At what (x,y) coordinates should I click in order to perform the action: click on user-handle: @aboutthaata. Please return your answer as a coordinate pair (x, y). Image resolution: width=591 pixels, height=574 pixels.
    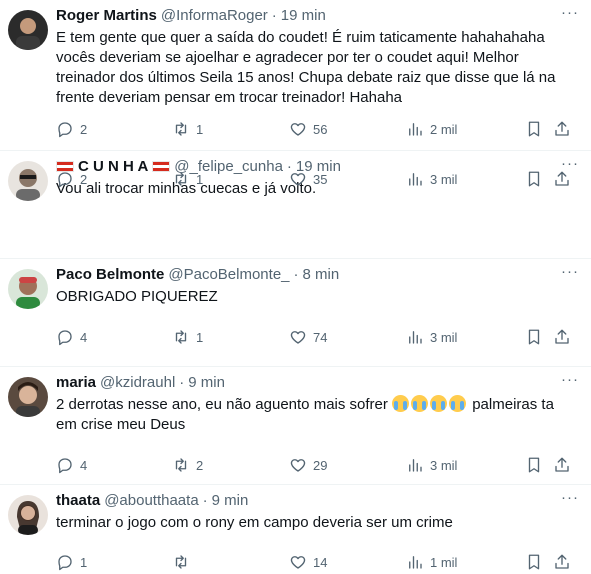
    Looking at the image, I should click on (151, 500).